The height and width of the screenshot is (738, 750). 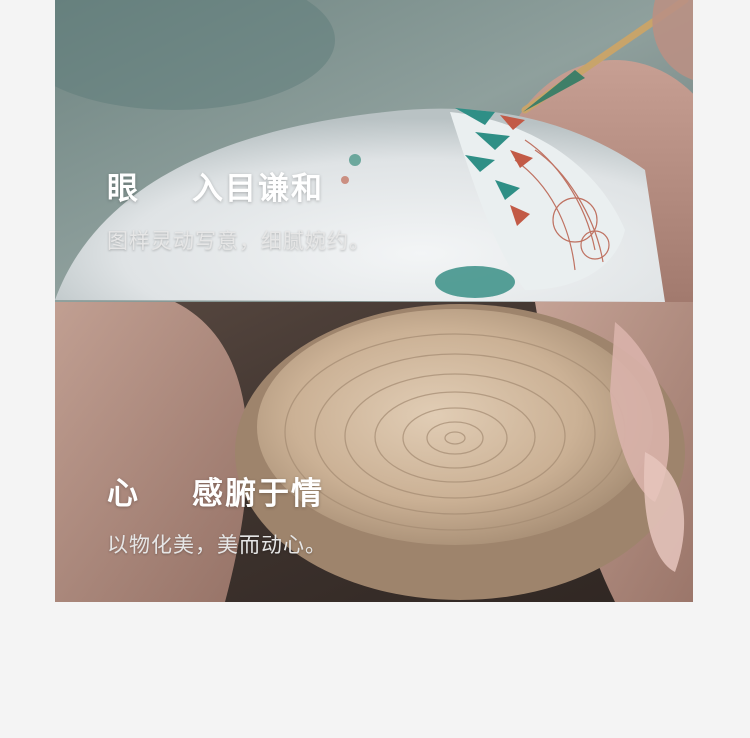 I want to click on section-eye-caption: 图样灵动写意，细腻婉约。, so click(x=239, y=241).